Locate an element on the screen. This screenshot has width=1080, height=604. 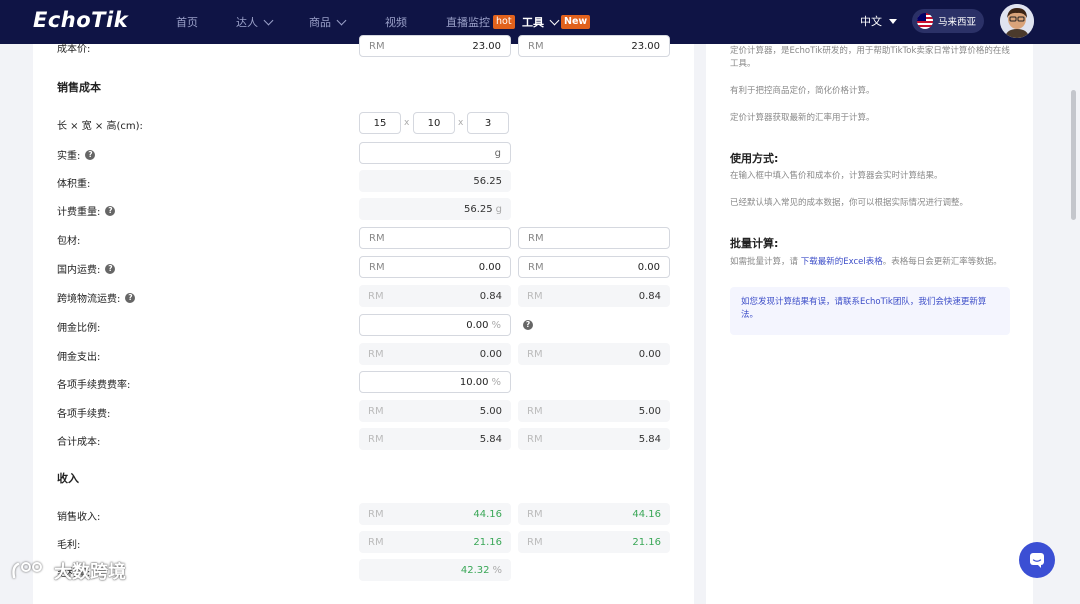
page-scrollbar is located at coordinates (1073, 155).